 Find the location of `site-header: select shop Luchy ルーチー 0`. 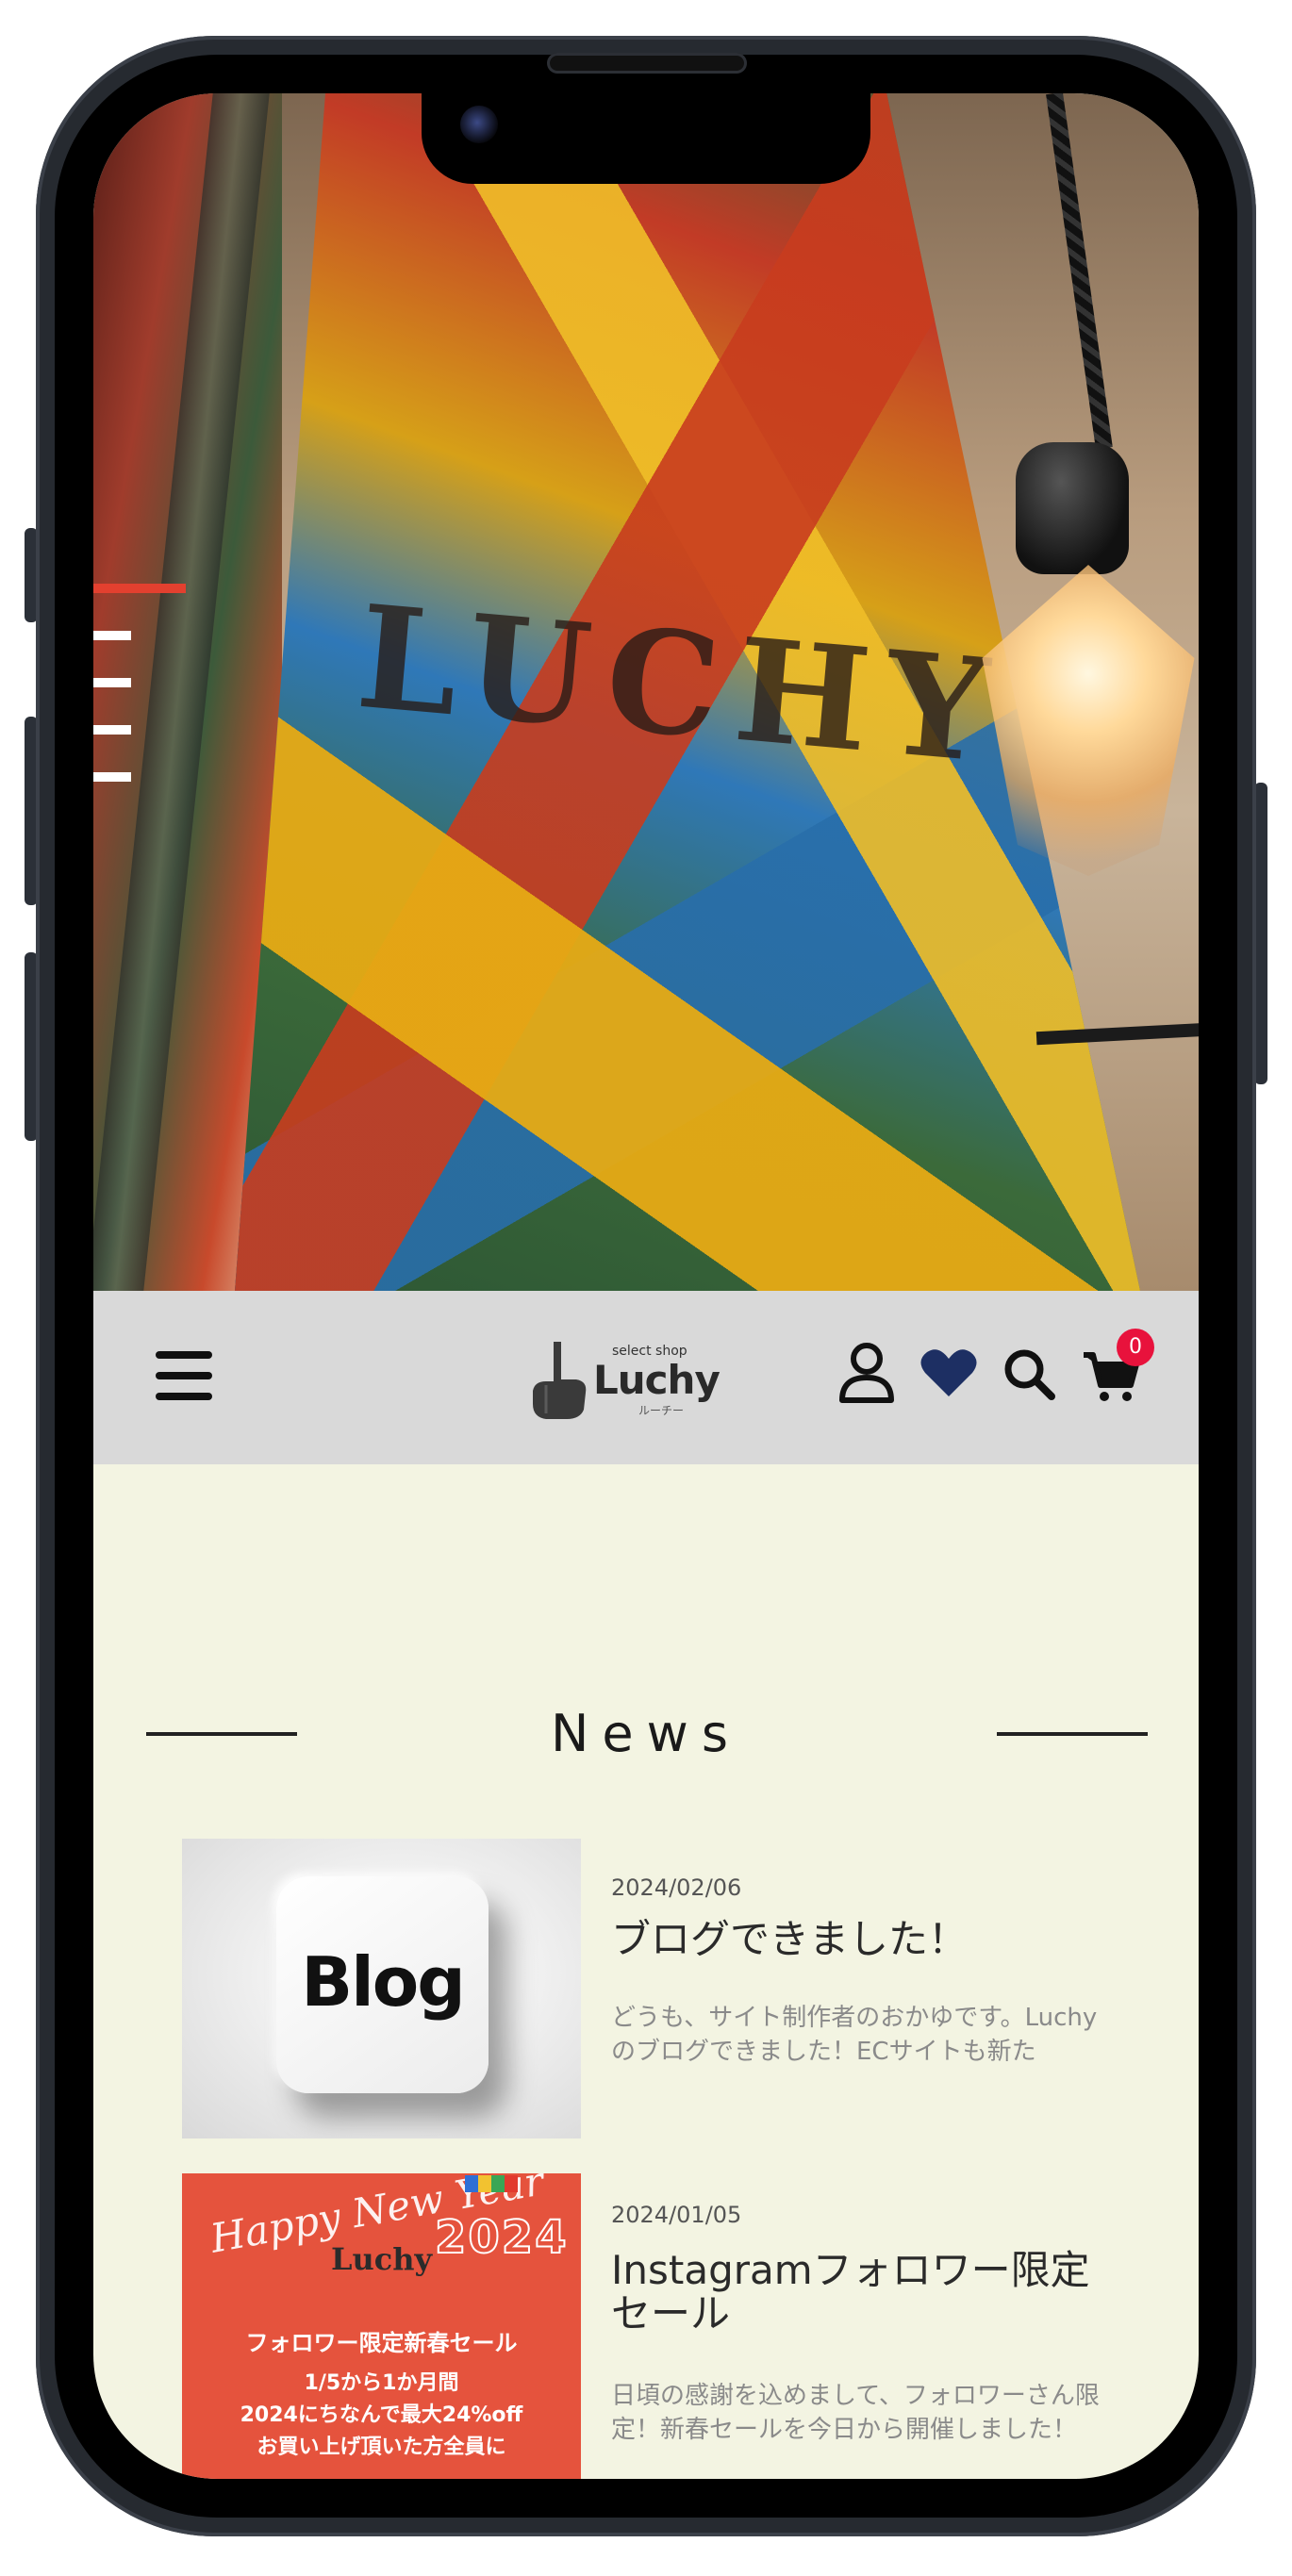

site-header: select shop Luchy ルーチー 0 is located at coordinates (646, 1377).